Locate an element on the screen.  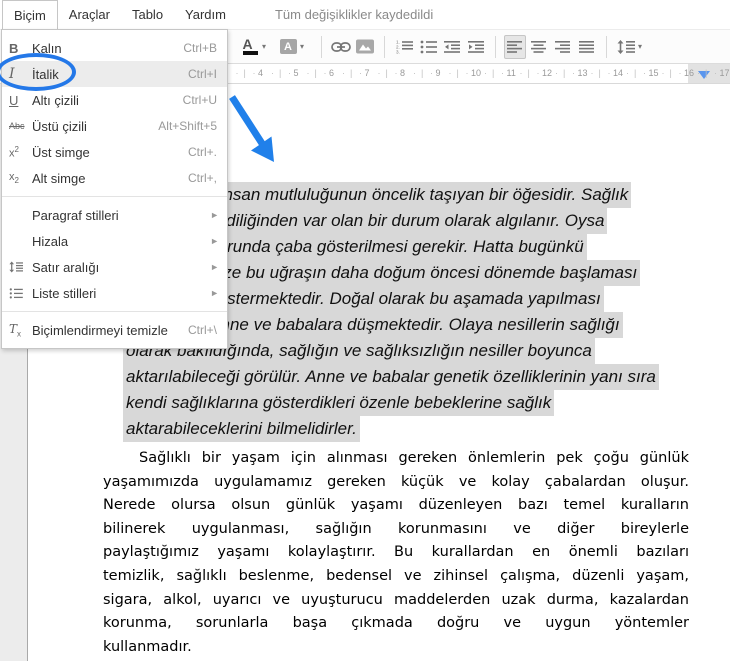
menu-item-paragraf-stilleri: Paragraf stilleri ► is located at coordinates (114, 215).